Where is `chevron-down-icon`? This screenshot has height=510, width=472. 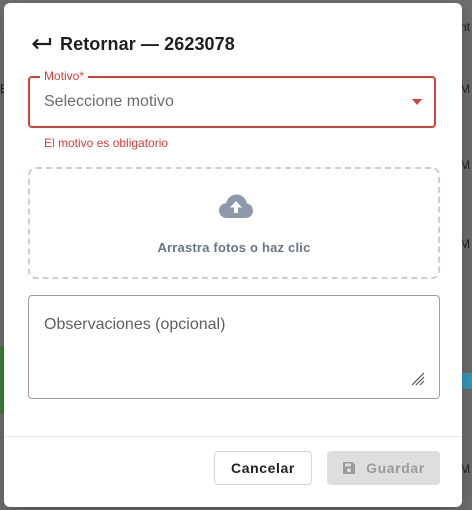 chevron-down-icon is located at coordinates (417, 102).